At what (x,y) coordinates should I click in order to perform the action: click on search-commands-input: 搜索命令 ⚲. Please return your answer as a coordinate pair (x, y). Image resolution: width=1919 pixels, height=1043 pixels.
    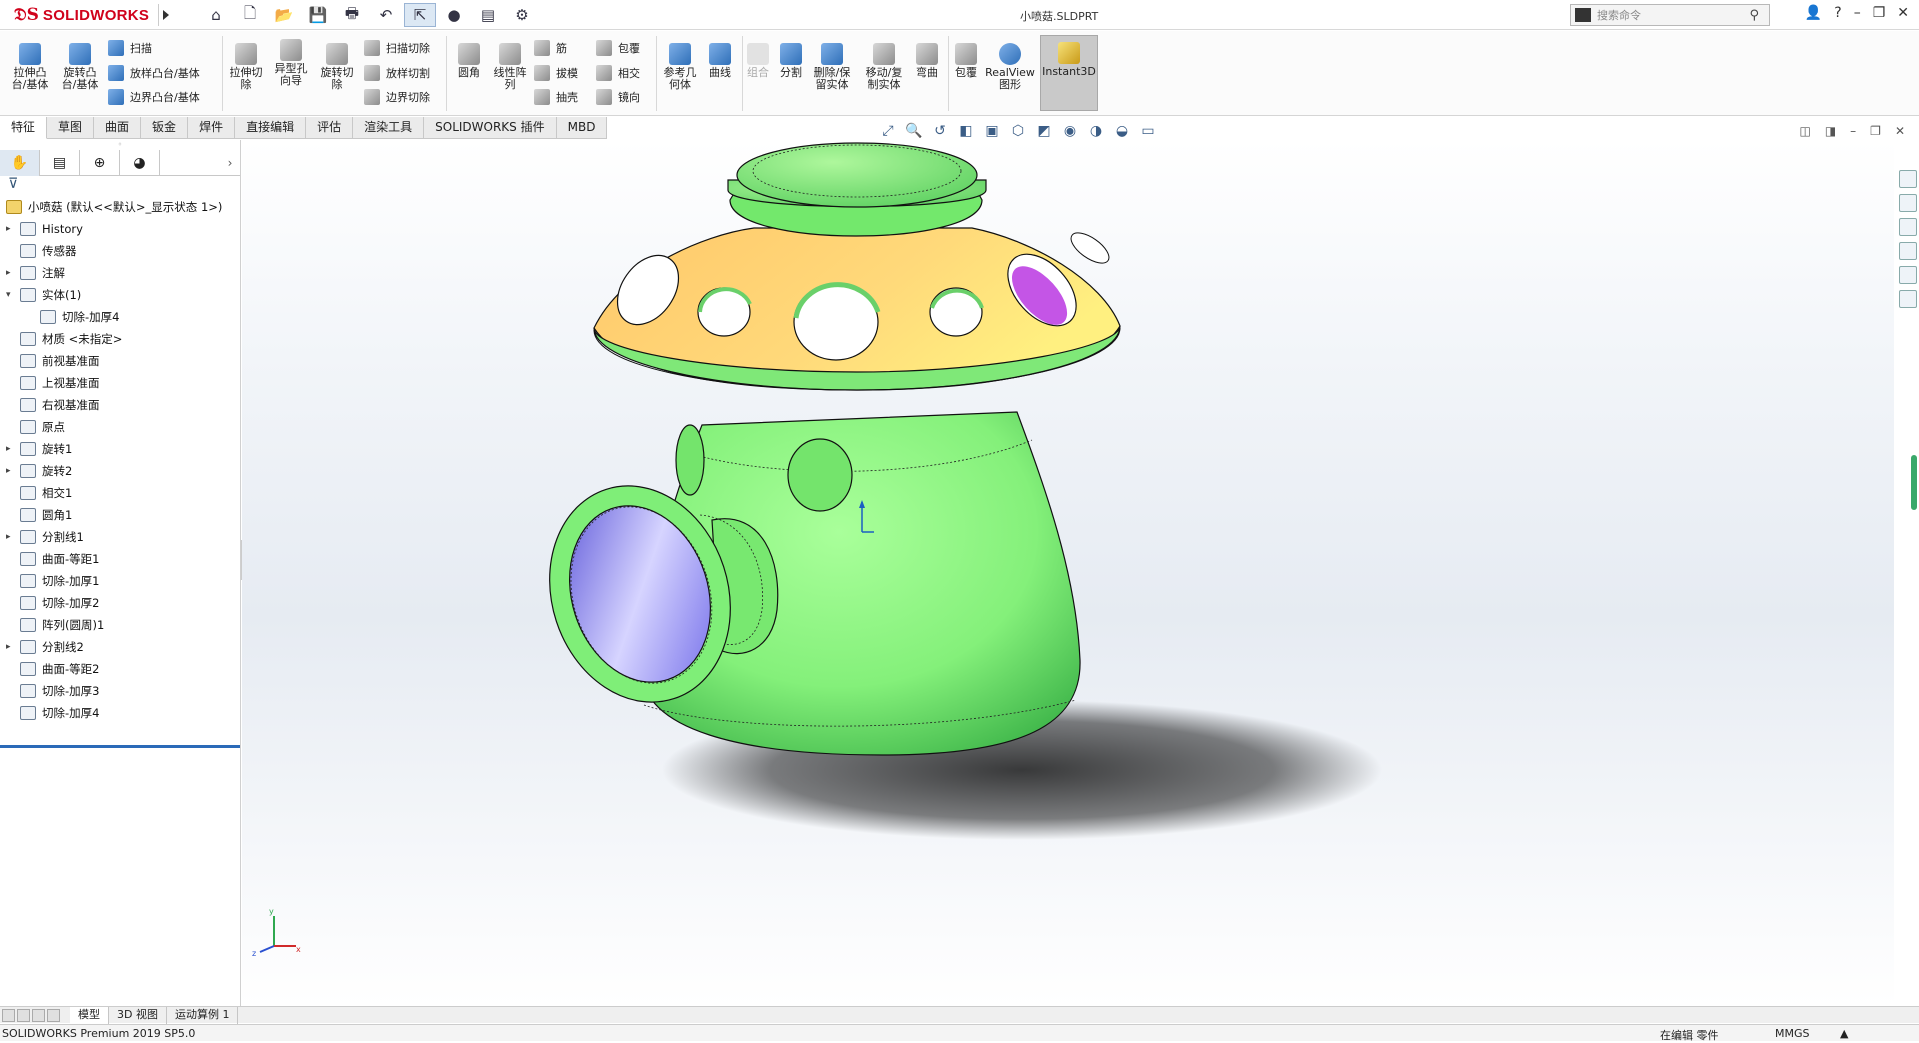
    Looking at the image, I should click on (1670, 15).